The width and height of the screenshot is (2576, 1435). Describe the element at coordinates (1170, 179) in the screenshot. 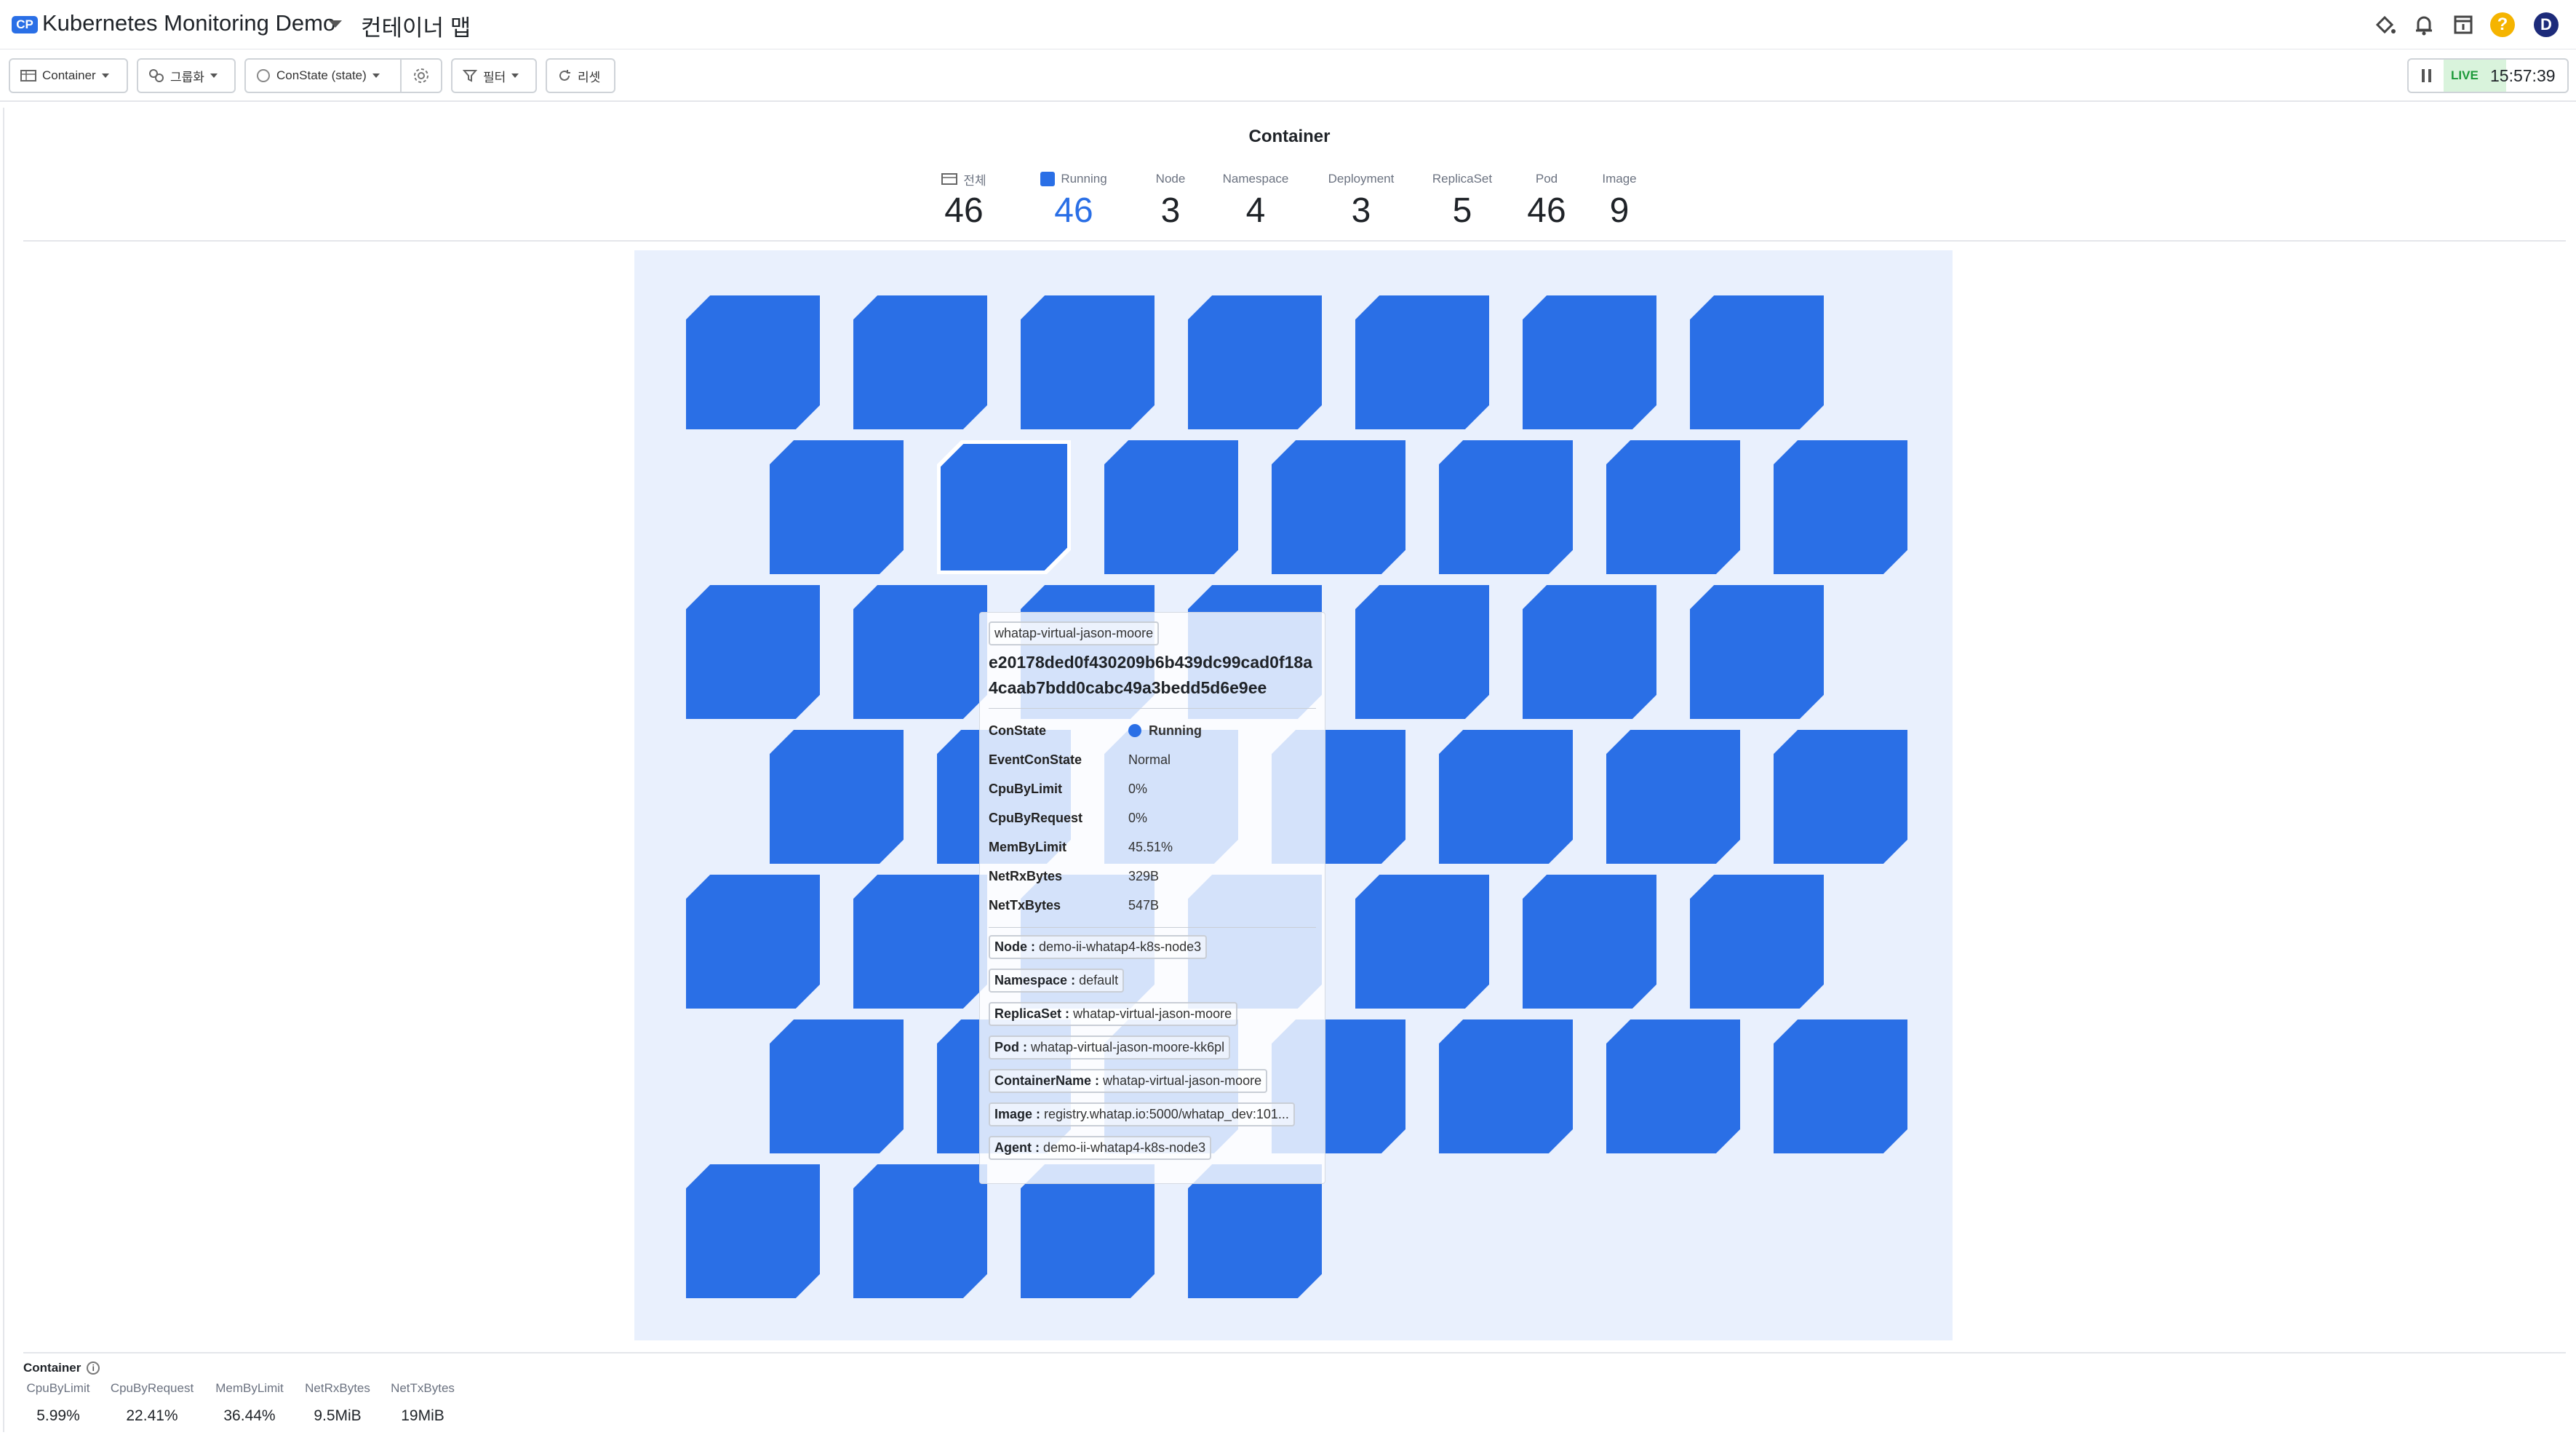

I see `stat-label: Node` at that location.